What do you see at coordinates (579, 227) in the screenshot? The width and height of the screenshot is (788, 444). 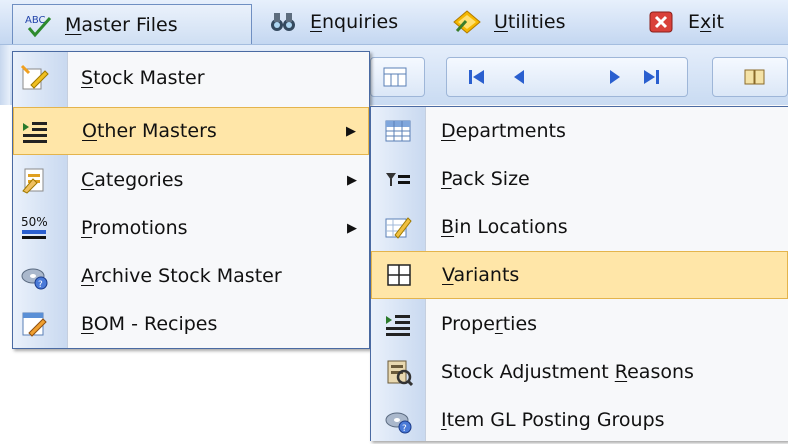 I see `menu-item-bin-locations: Bin Locations` at bounding box center [579, 227].